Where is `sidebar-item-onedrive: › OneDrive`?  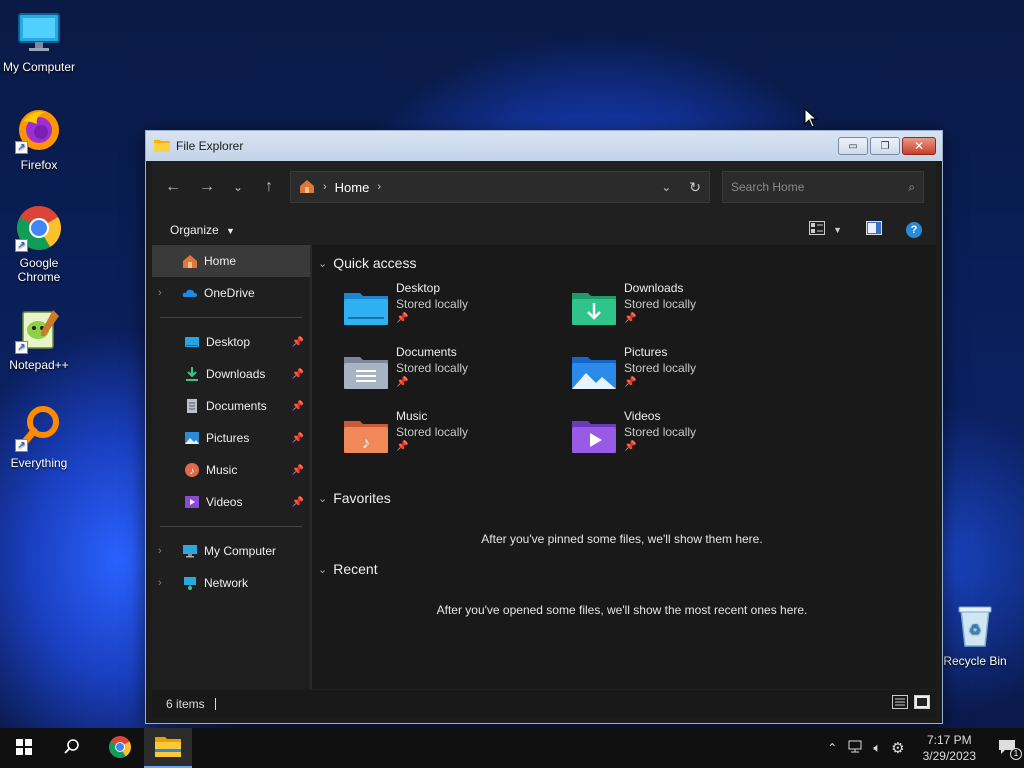
sidebar-item-onedrive: › OneDrive is located at coordinates (231, 293).